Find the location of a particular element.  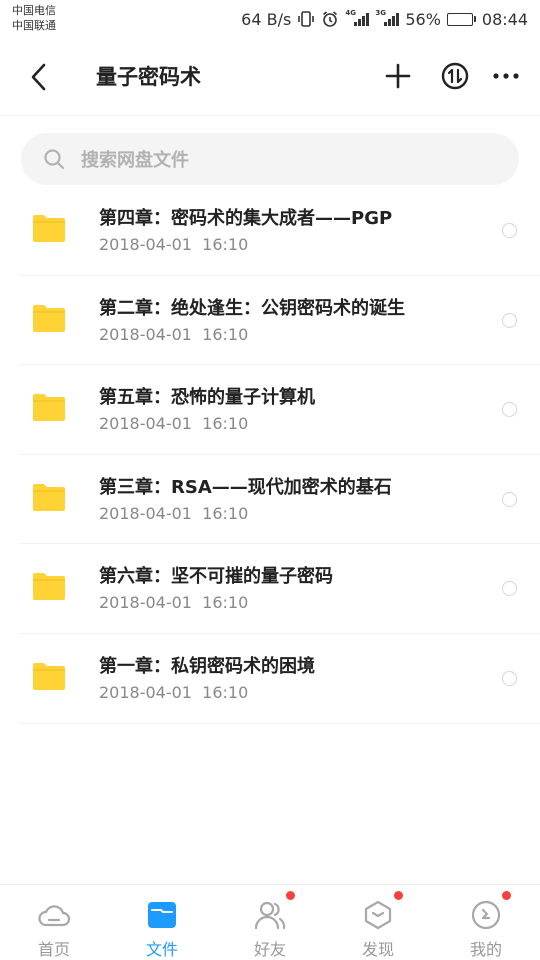

add-button is located at coordinates (398, 76).